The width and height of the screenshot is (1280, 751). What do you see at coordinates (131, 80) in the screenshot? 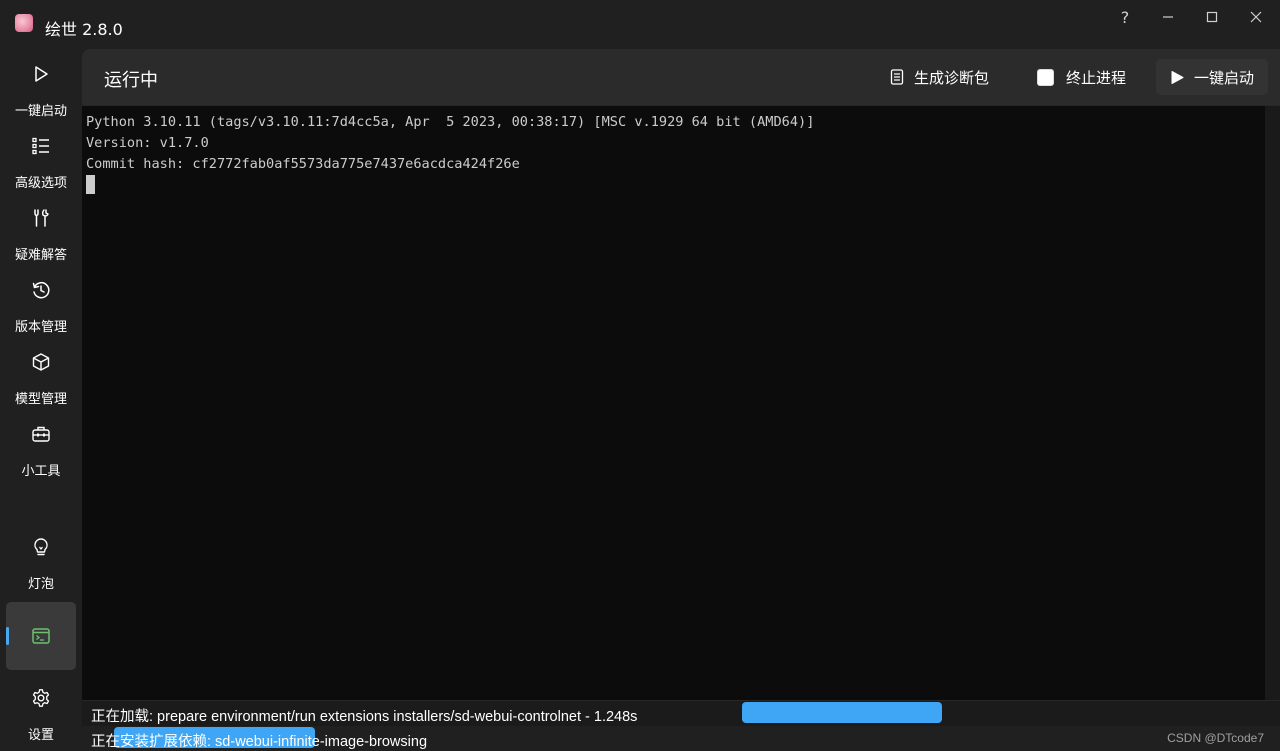
I see `page-title: 运行中` at bounding box center [131, 80].